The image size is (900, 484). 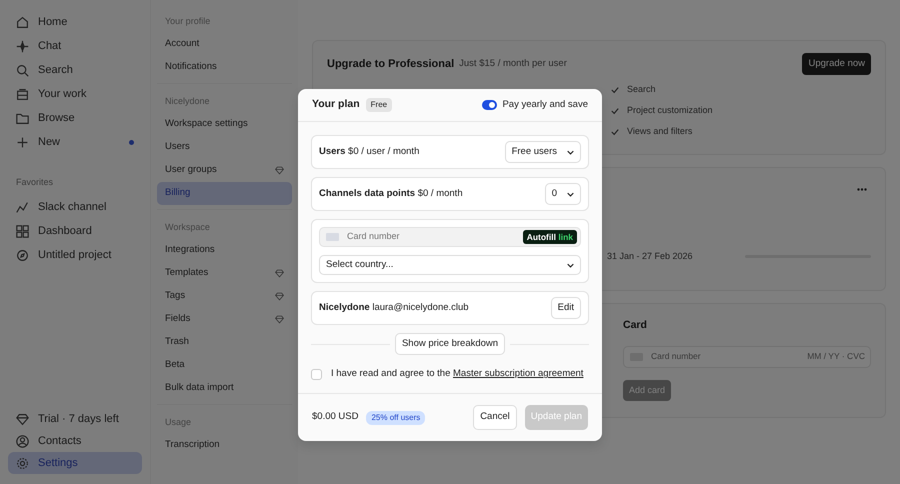 What do you see at coordinates (224, 365) in the screenshot?
I see `settings-nav-item: Beta` at bounding box center [224, 365].